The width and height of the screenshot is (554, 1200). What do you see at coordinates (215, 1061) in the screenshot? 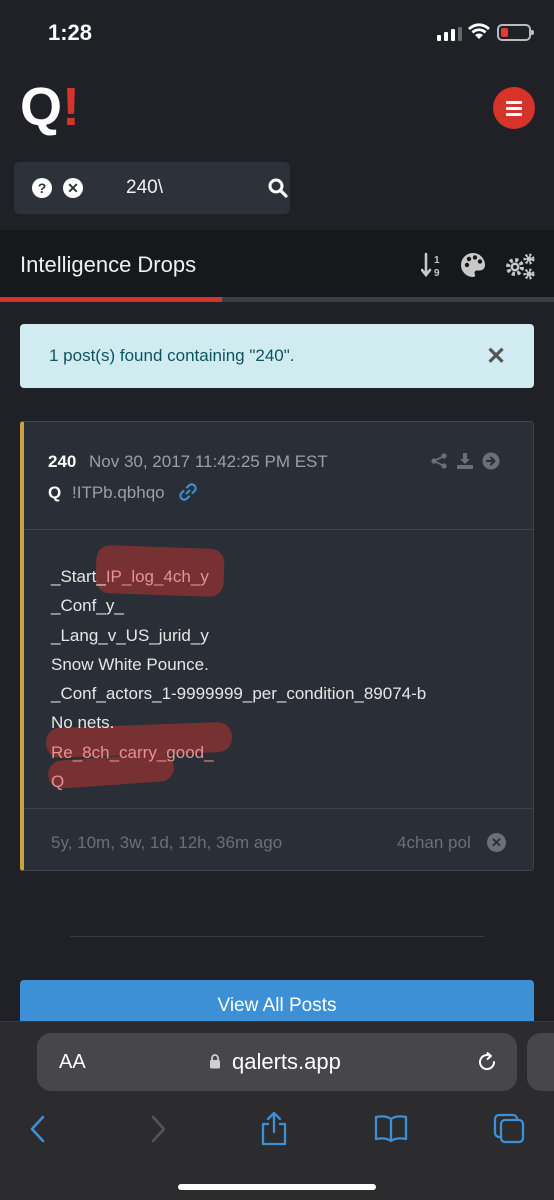
I see `lock-icon` at bounding box center [215, 1061].